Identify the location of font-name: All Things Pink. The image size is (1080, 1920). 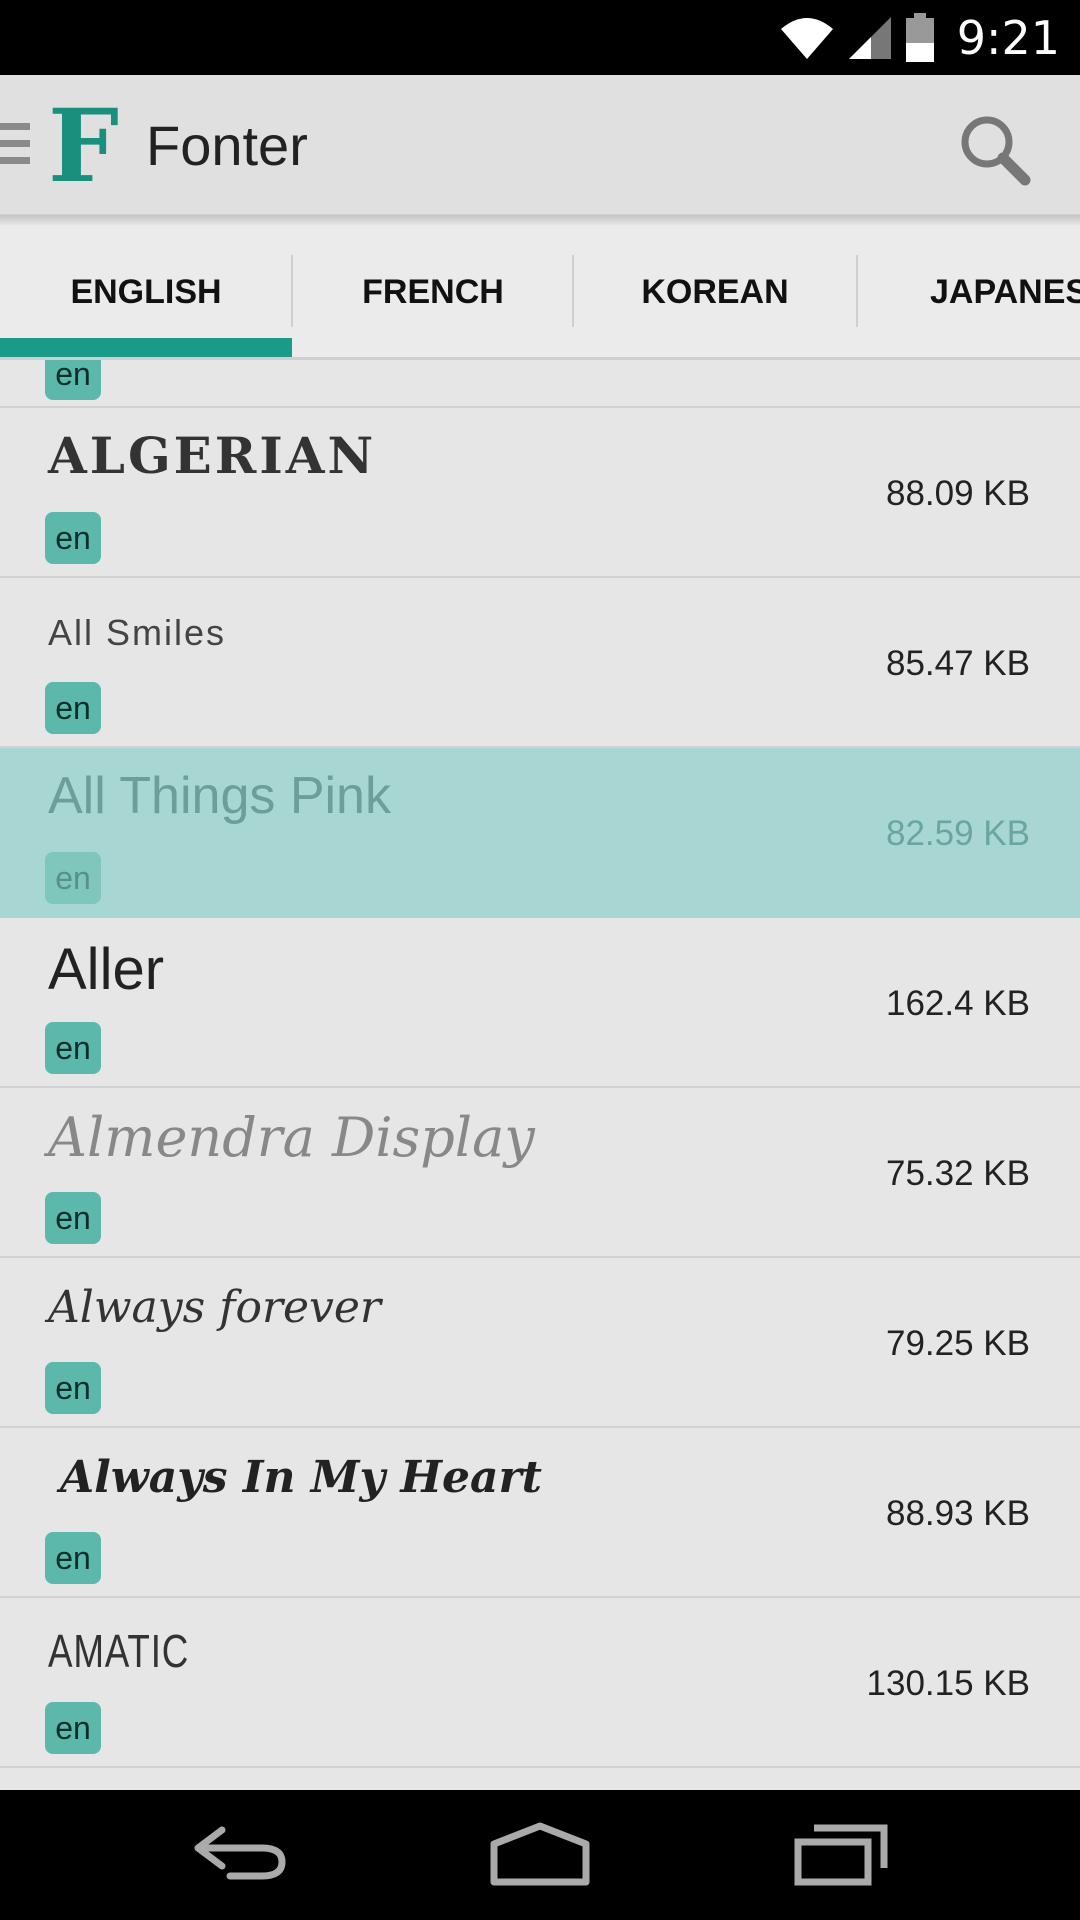
(219, 796).